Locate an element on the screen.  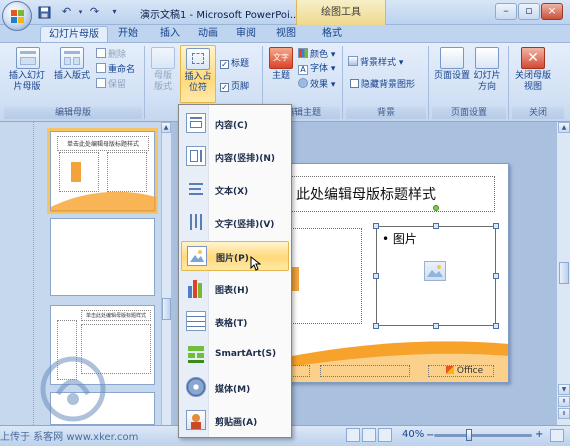
colors-button: 颜色 ▾ is located at coordinates (316, 55).